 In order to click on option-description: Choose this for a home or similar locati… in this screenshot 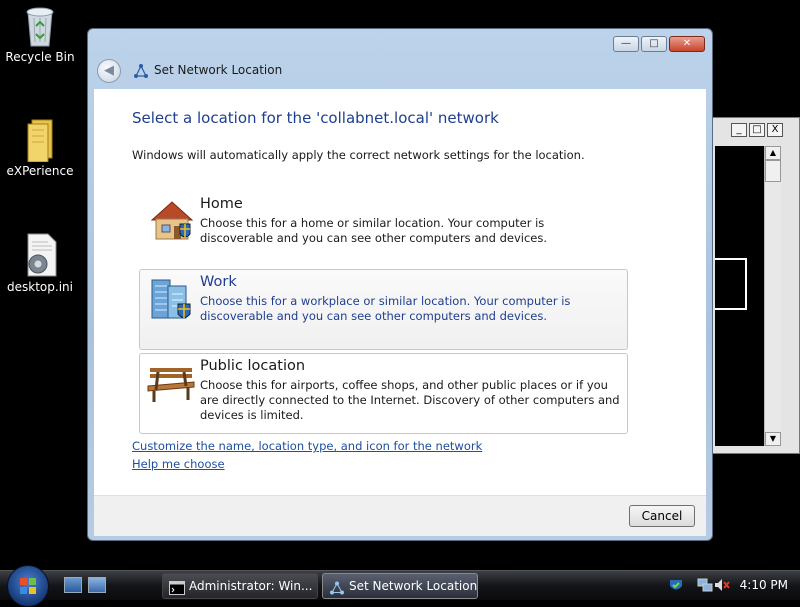, I will do `click(374, 230)`.